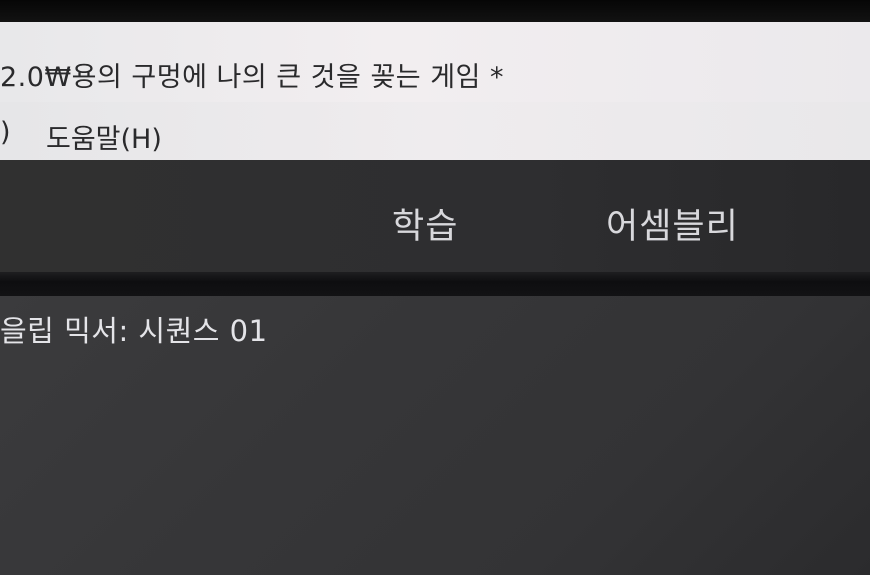 Image resolution: width=870 pixels, height=575 pixels. Describe the element at coordinates (672, 223) in the screenshot. I see `nav-tab-assembly: 어셈블리` at that location.